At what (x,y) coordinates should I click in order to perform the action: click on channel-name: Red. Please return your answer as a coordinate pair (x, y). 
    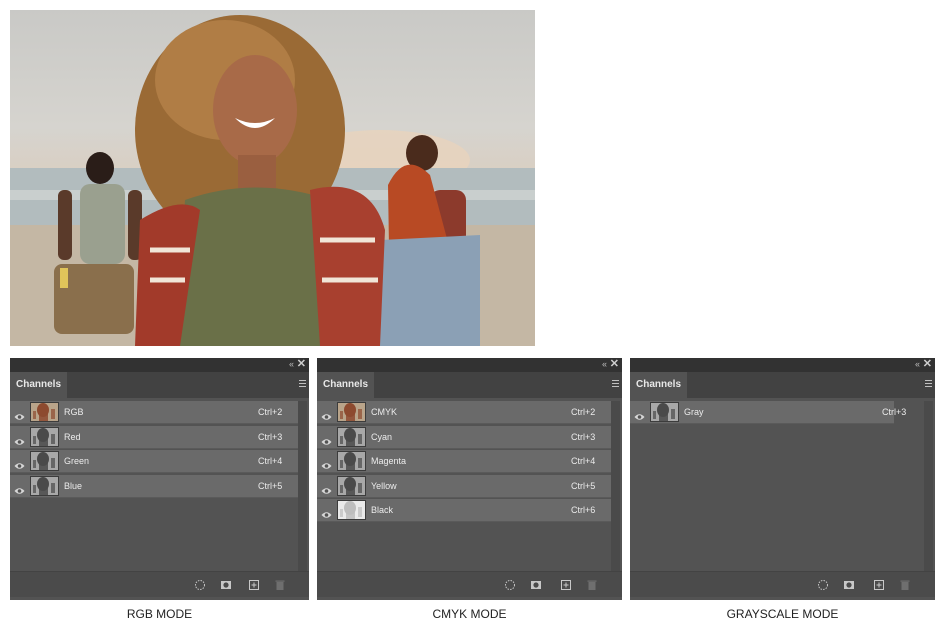
    Looking at the image, I should click on (72, 436).